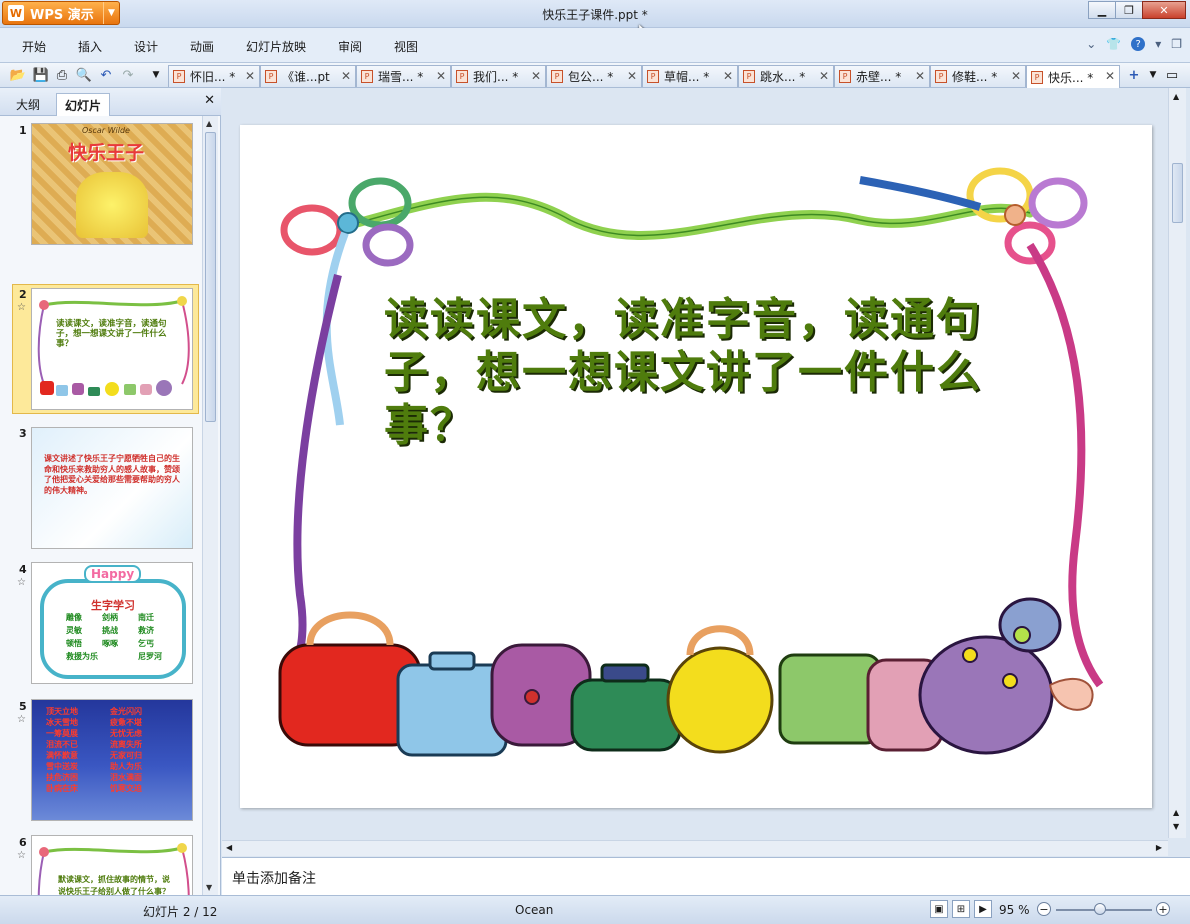  I want to click on print-icon: ⎙, so click(62, 75).